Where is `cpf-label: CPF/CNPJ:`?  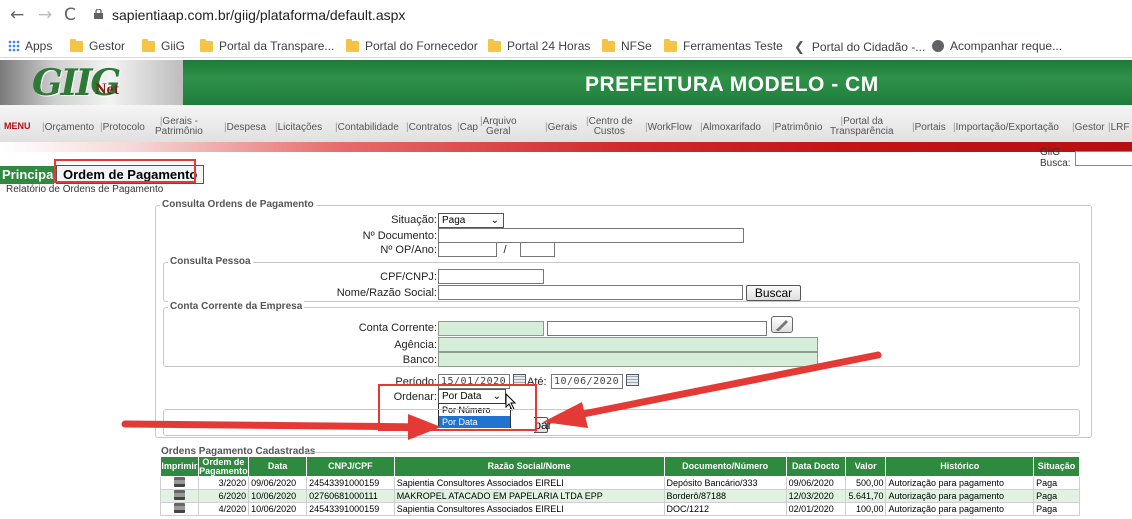 cpf-label: CPF/CNPJ: is located at coordinates (408, 277).